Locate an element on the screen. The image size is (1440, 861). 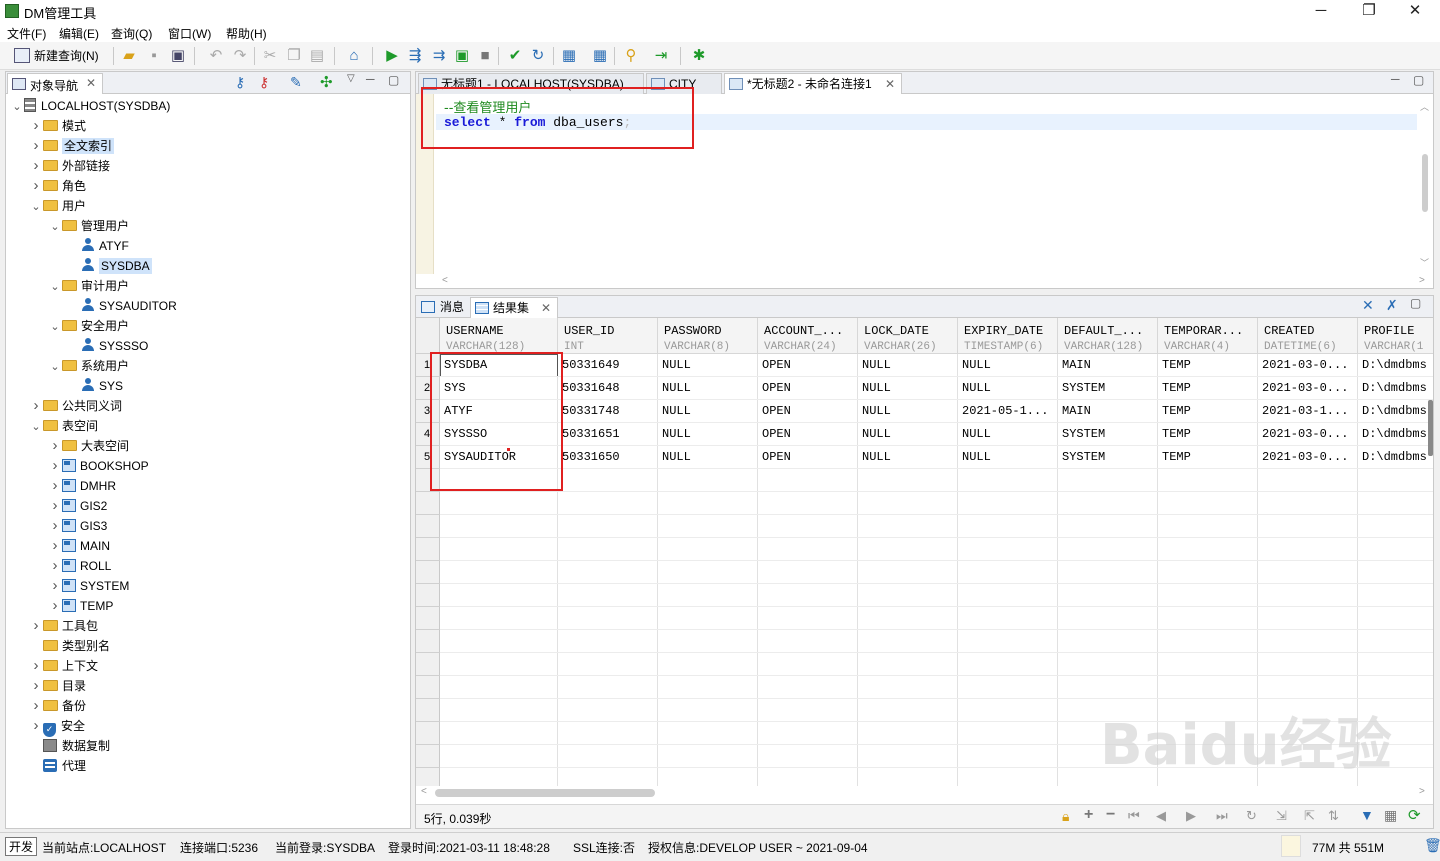
column-header: USERNAME VARCHAR(128) is located at coordinates (499, 336).